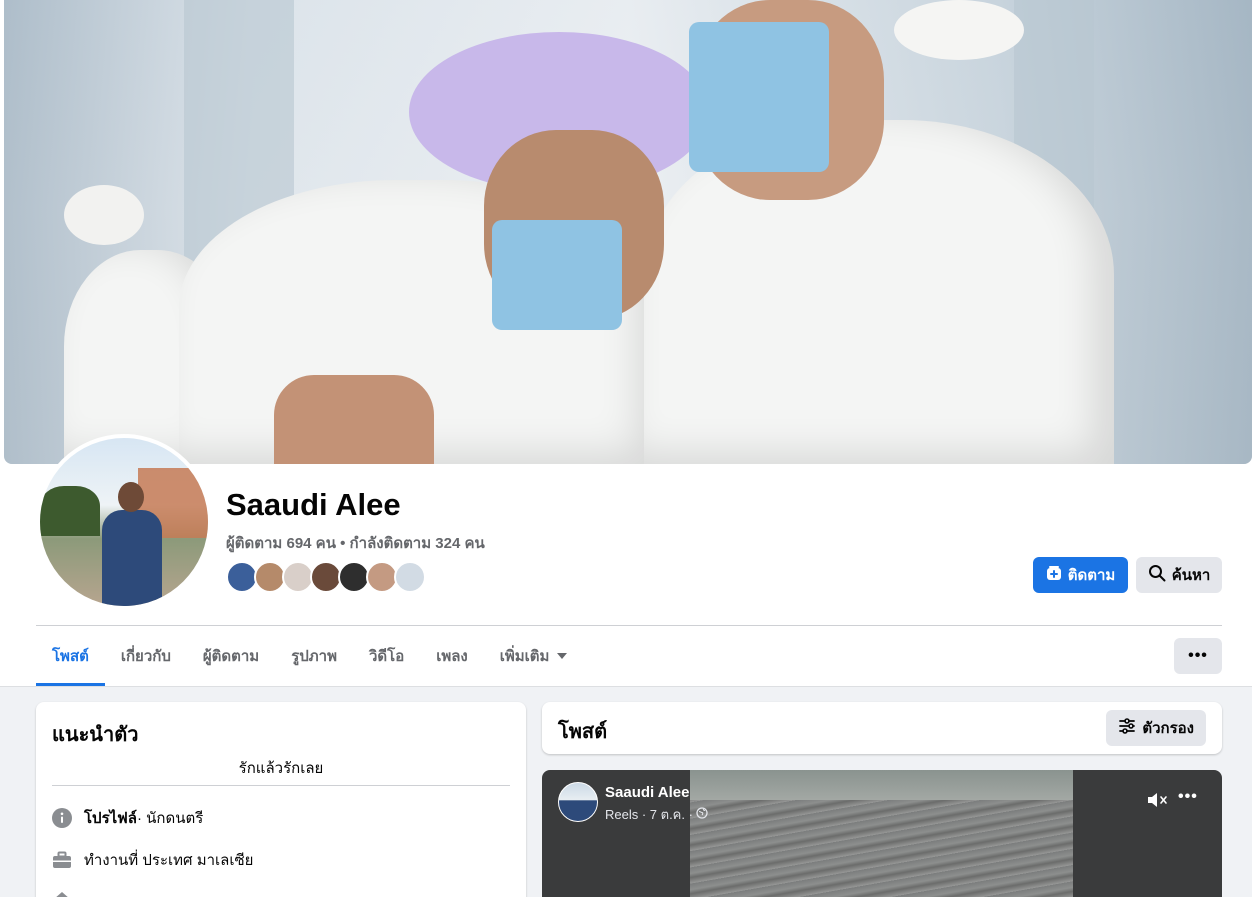 The height and width of the screenshot is (897, 1252). What do you see at coordinates (386, 656) in the screenshot?
I see `tab-videos: วิดีโอ` at bounding box center [386, 656].